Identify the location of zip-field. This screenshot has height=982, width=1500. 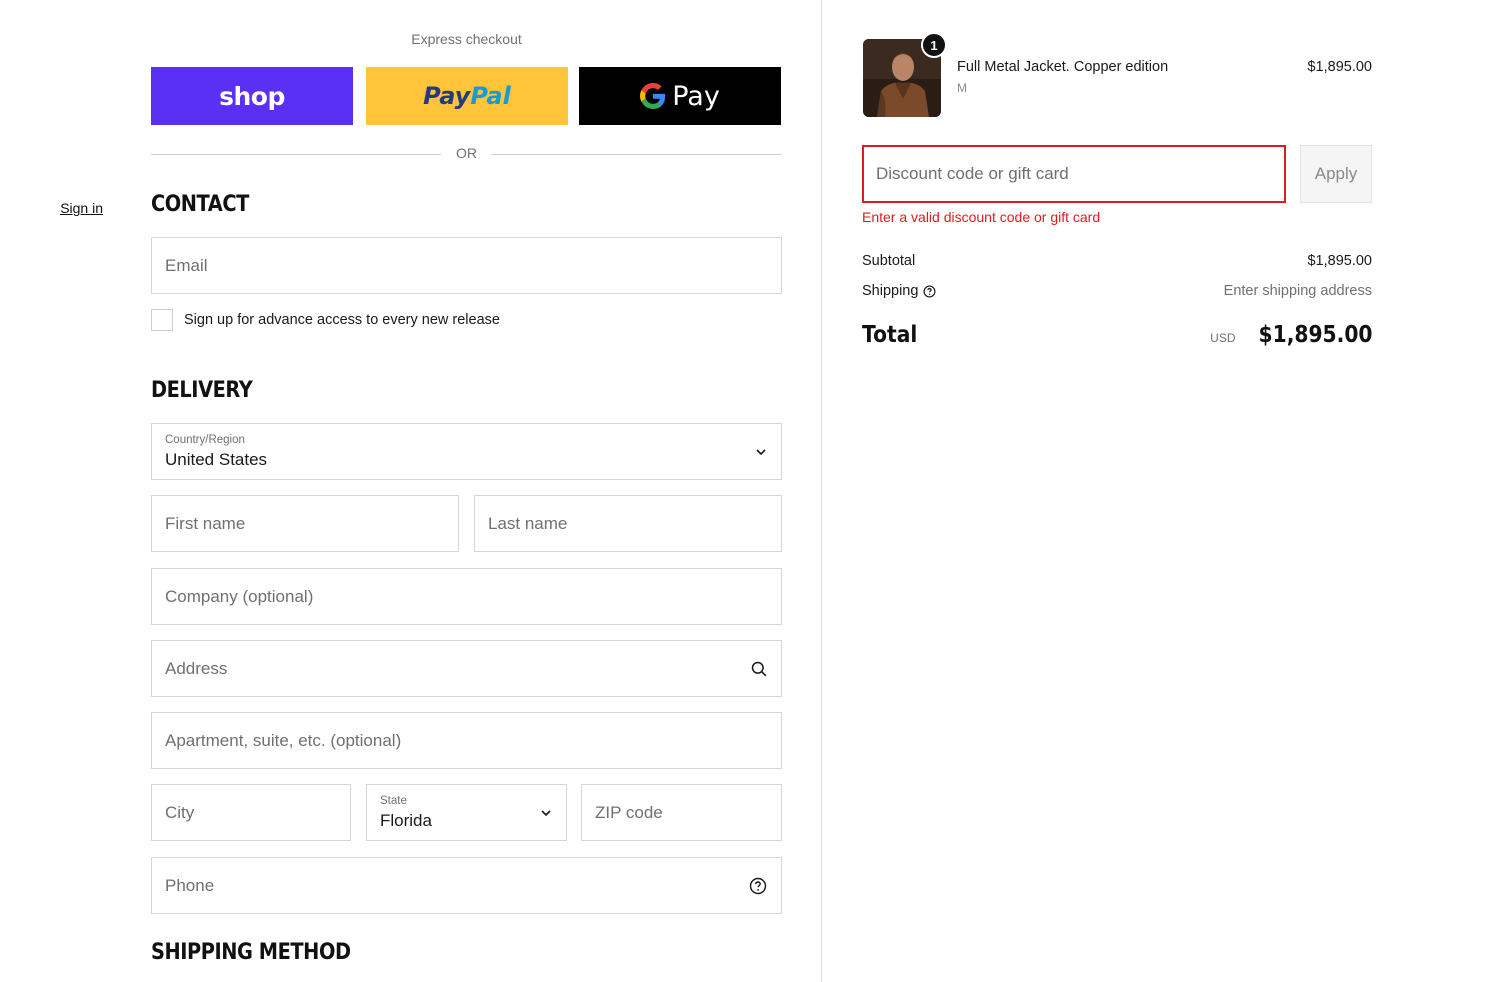
(681, 812).